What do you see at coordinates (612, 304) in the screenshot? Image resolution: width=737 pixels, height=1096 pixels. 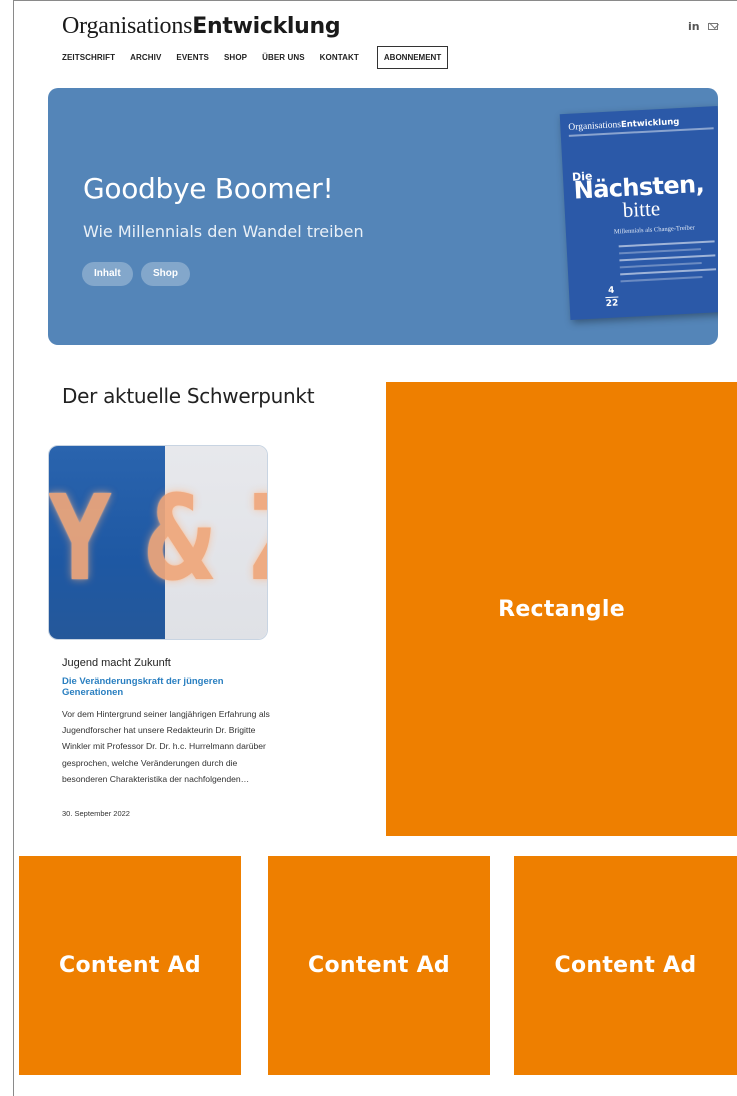 I see `cover-year: 22` at bounding box center [612, 304].